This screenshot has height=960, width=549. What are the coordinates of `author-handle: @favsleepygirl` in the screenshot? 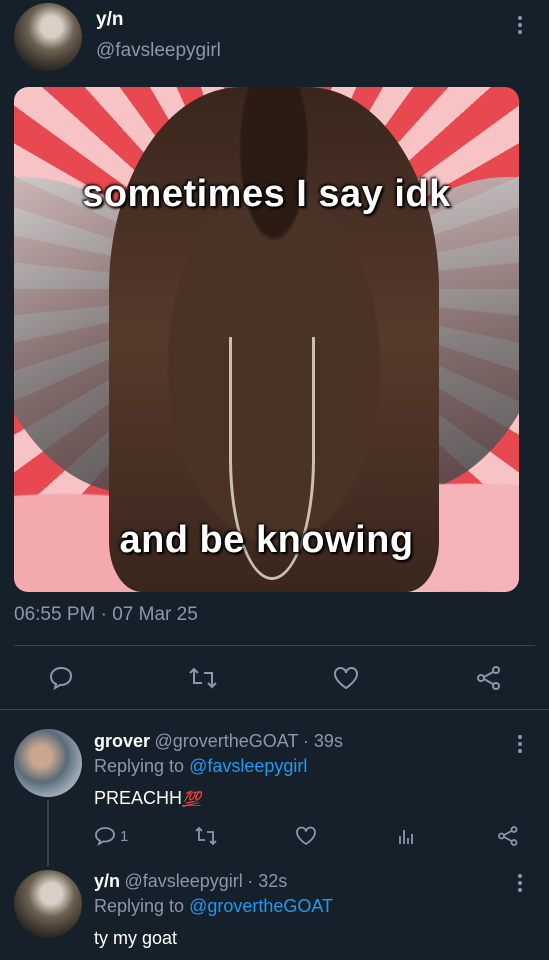 It's located at (158, 51).